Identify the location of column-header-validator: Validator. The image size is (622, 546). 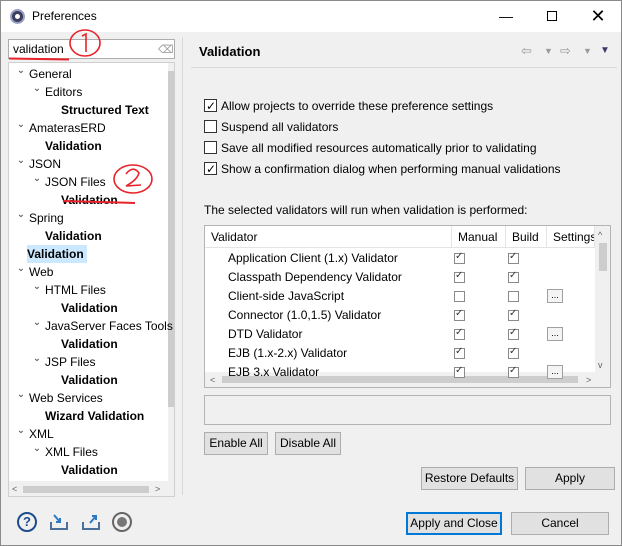
(328, 237).